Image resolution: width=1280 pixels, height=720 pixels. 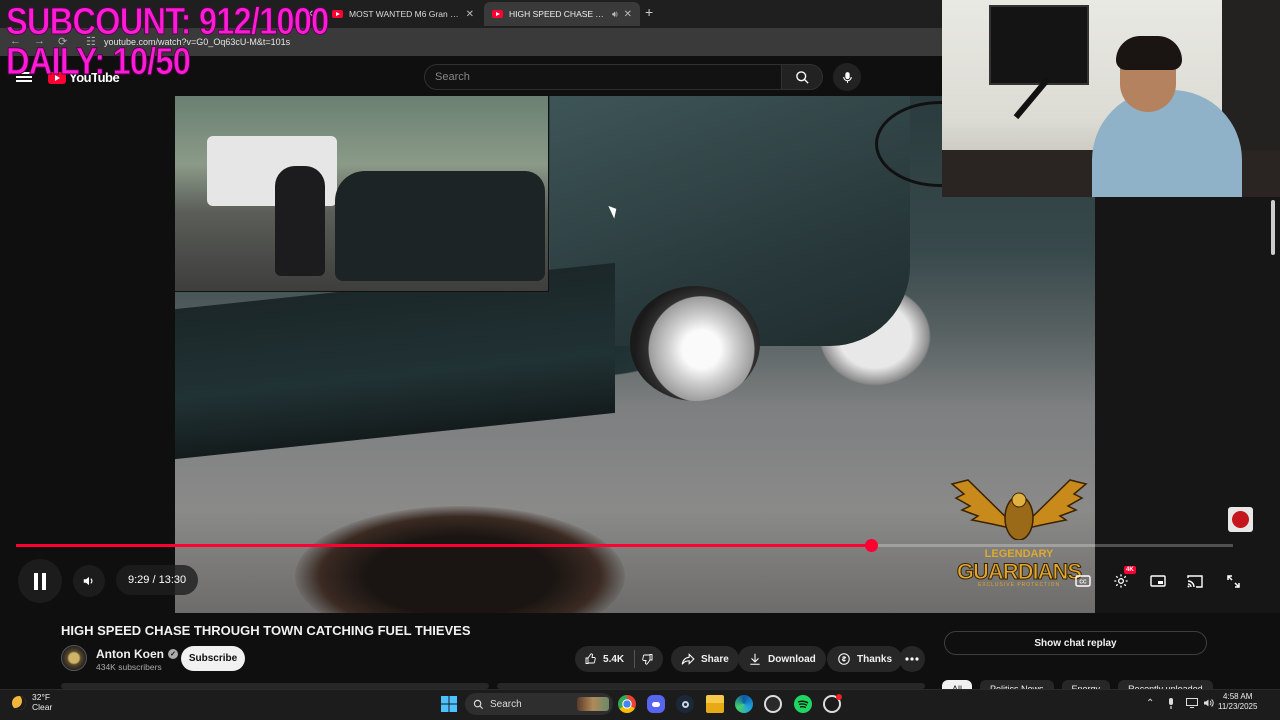 What do you see at coordinates (755, 659) in the screenshot?
I see `download-icon` at bounding box center [755, 659].